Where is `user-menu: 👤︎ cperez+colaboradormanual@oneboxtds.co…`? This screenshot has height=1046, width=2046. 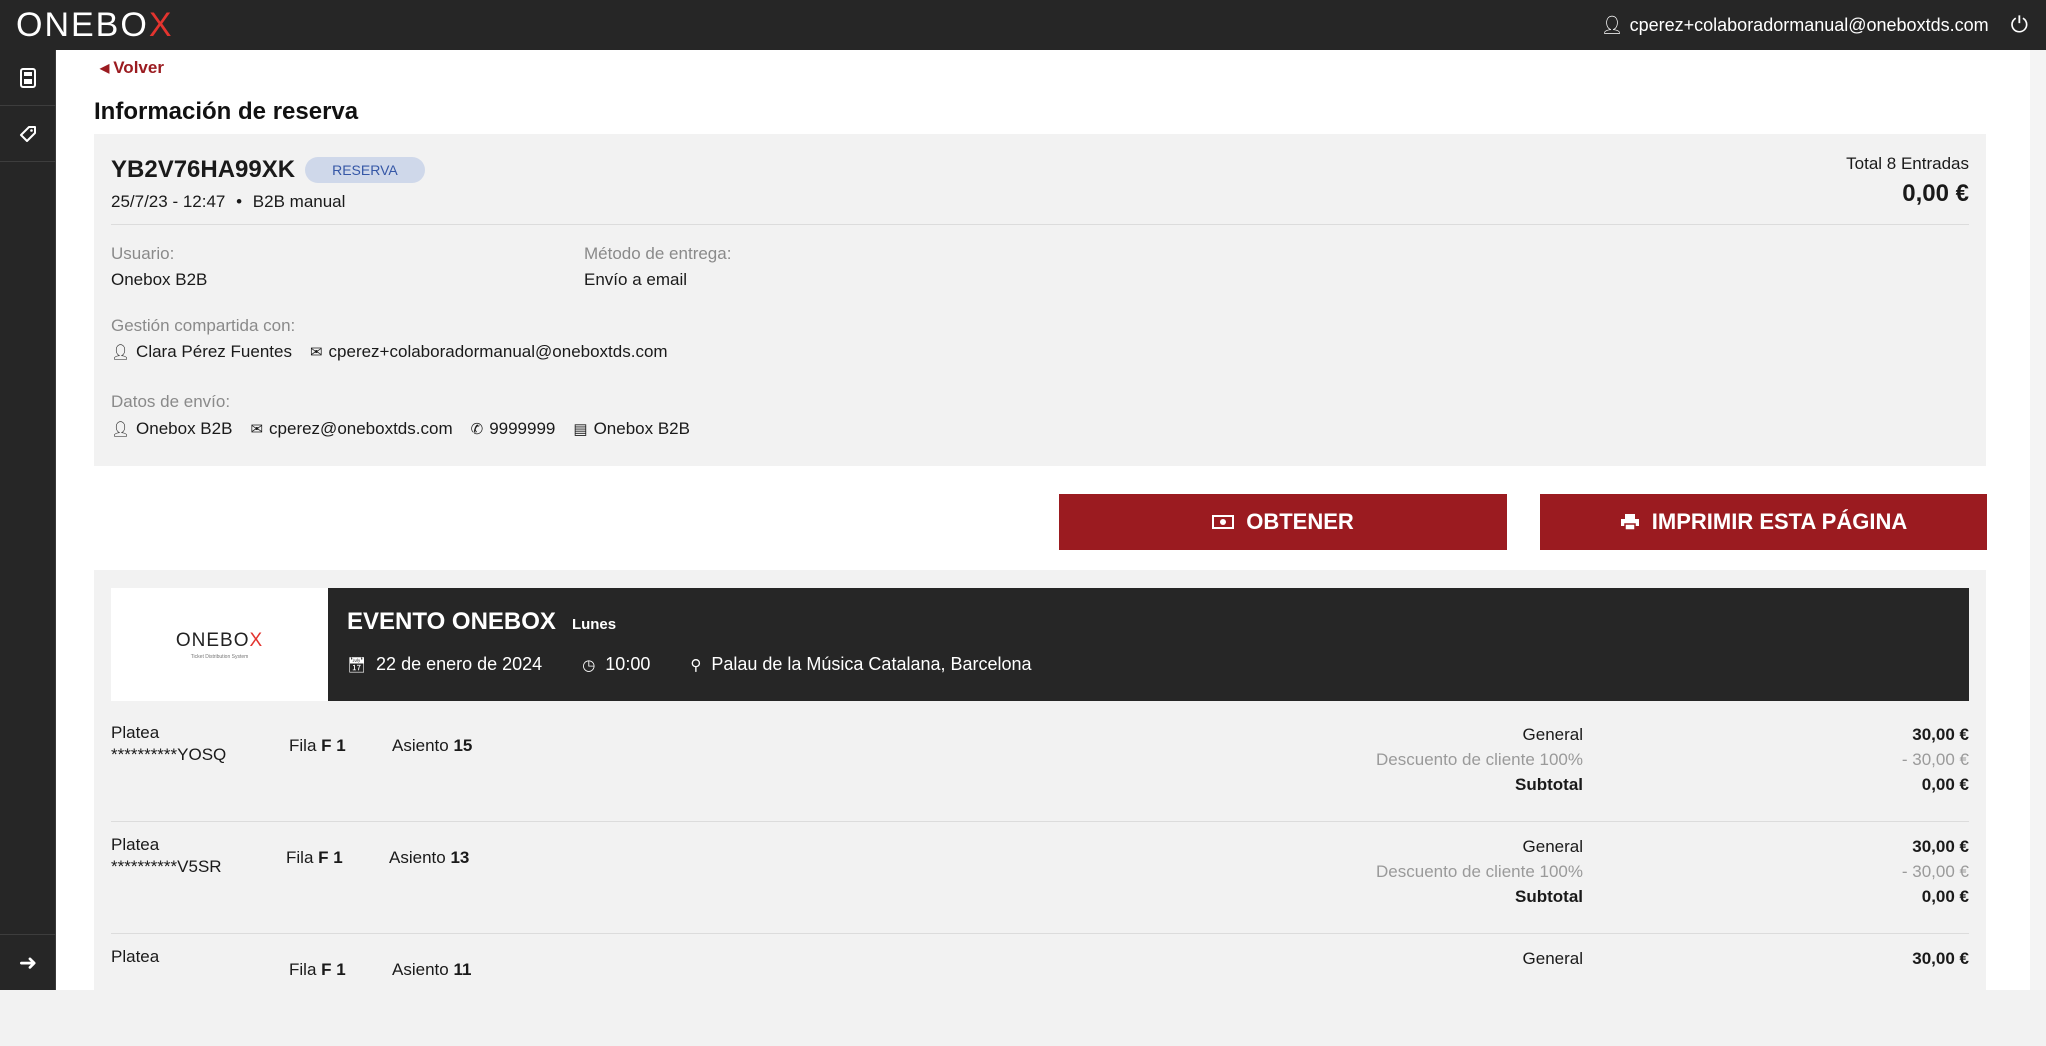
user-menu: 👤︎ cperez+colaboradormanual@oneboxtds.co… is located at coordinates (1795, 25).